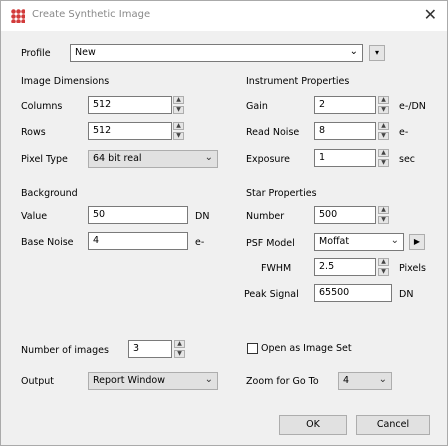 This screenshot has width=448, height=446. I want to click on columns-input: 512, so click(130, 105).